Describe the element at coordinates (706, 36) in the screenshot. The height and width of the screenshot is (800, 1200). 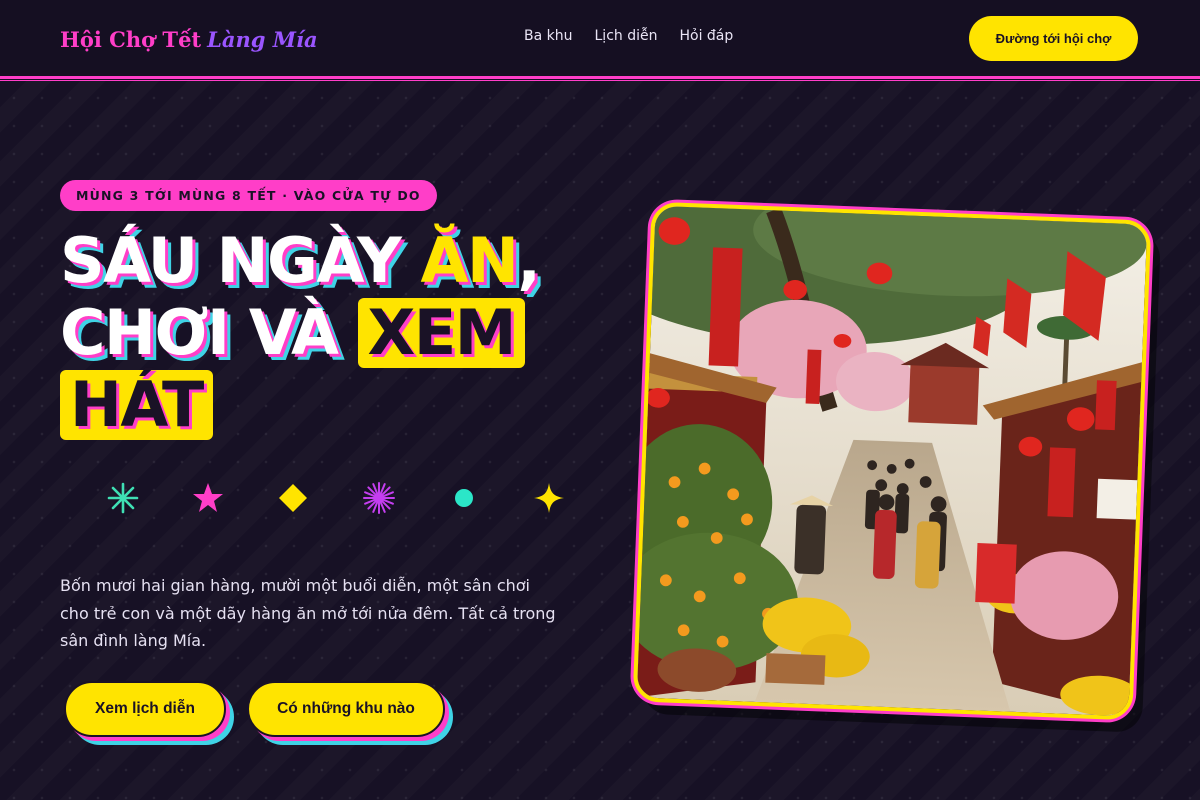
I see `nav-faq-link: Hỏi đáp` at that location.